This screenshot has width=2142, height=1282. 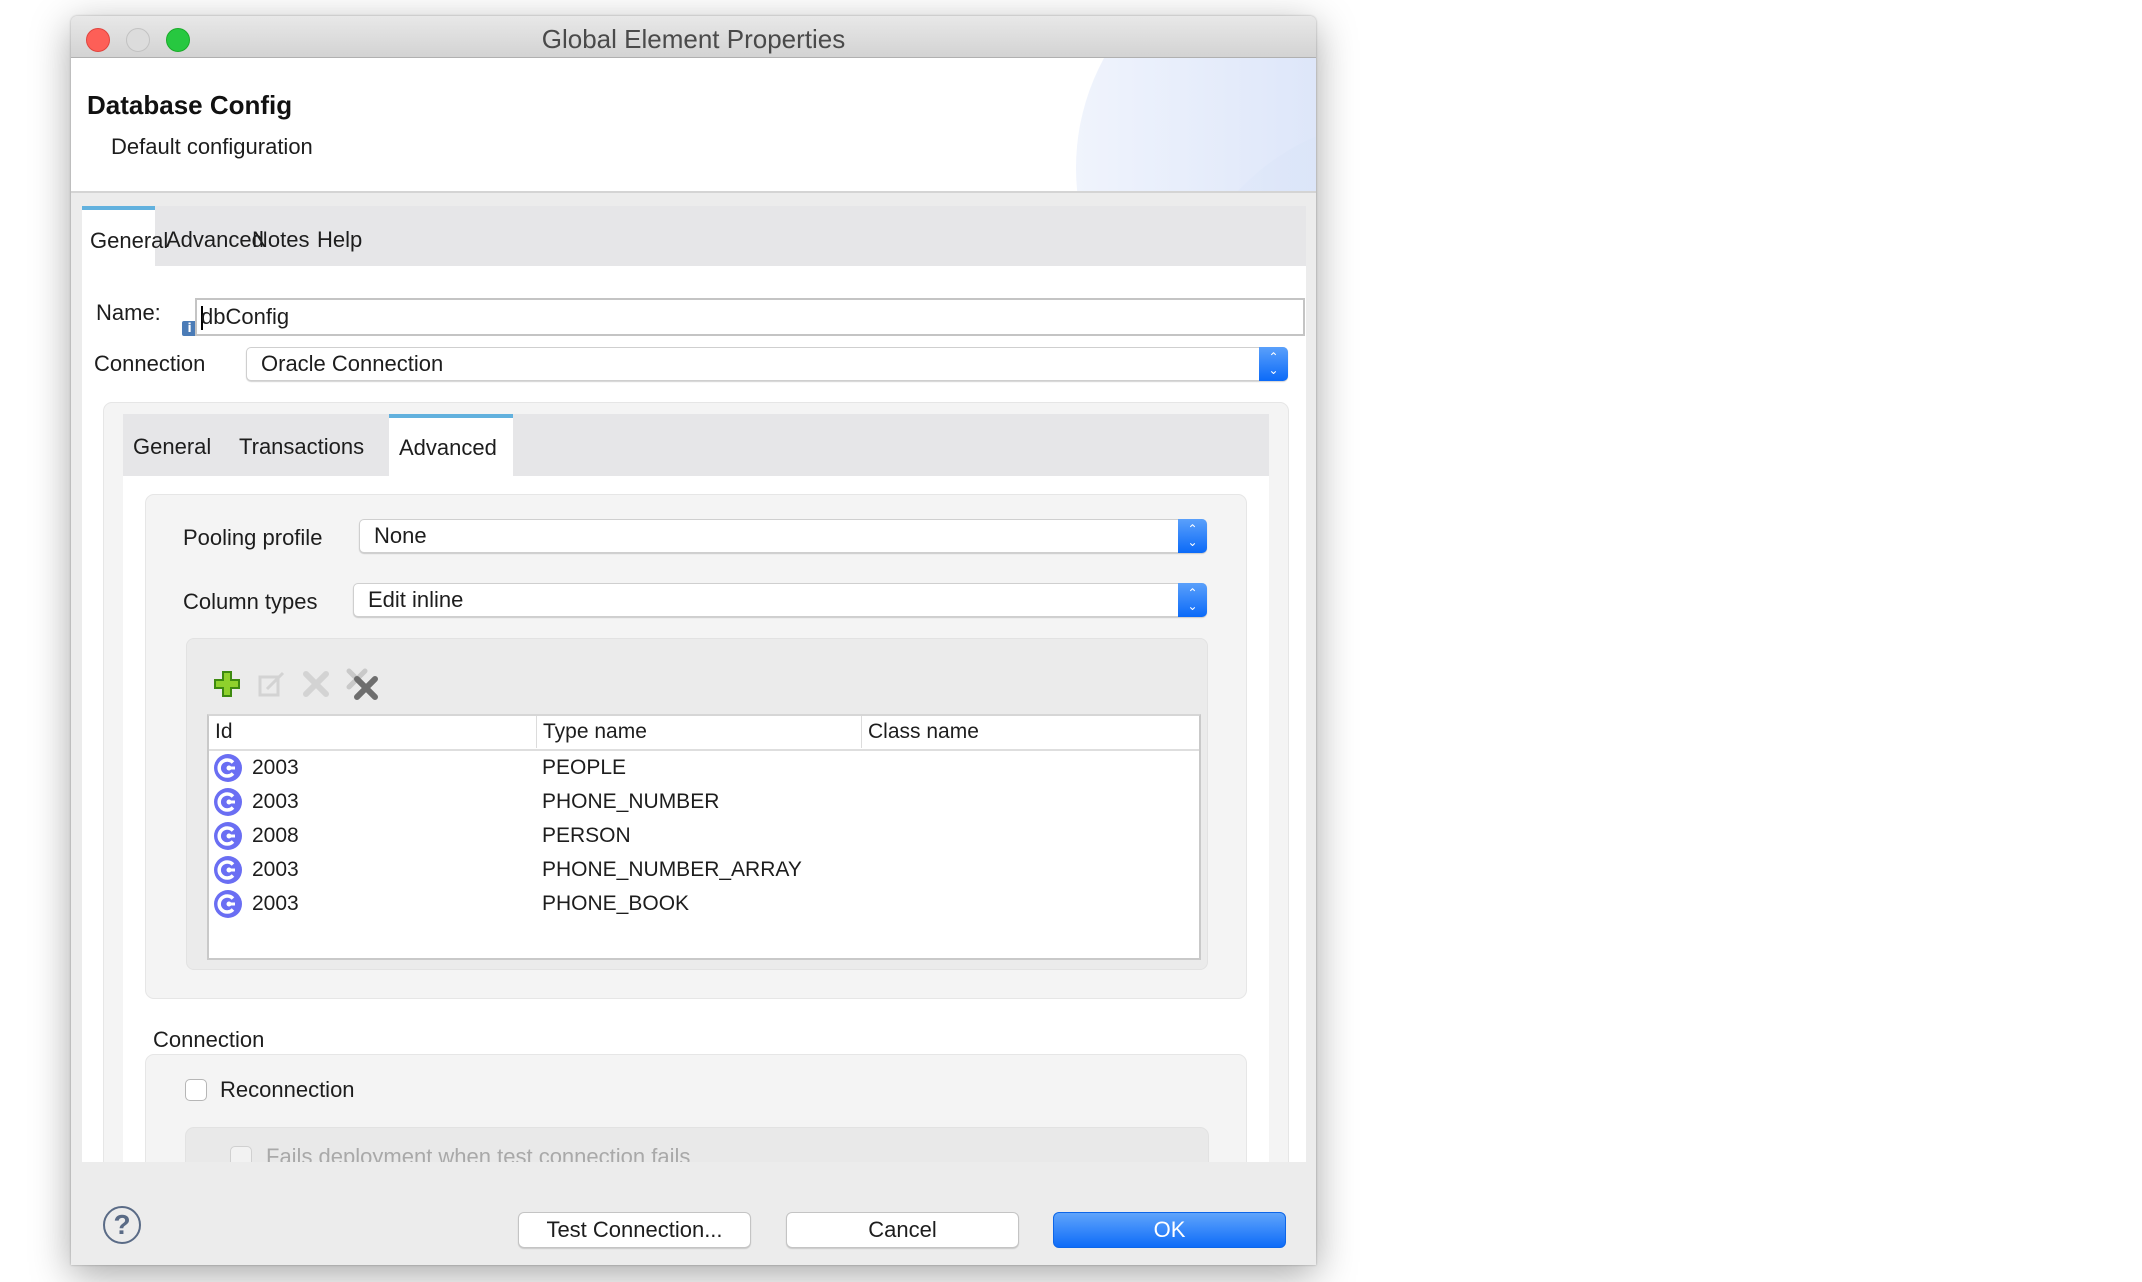 What do you see at coordinates (584, 767) in the screenshot?
I see `row-type-name: PEOPLE` at bounding box center [584, 767].